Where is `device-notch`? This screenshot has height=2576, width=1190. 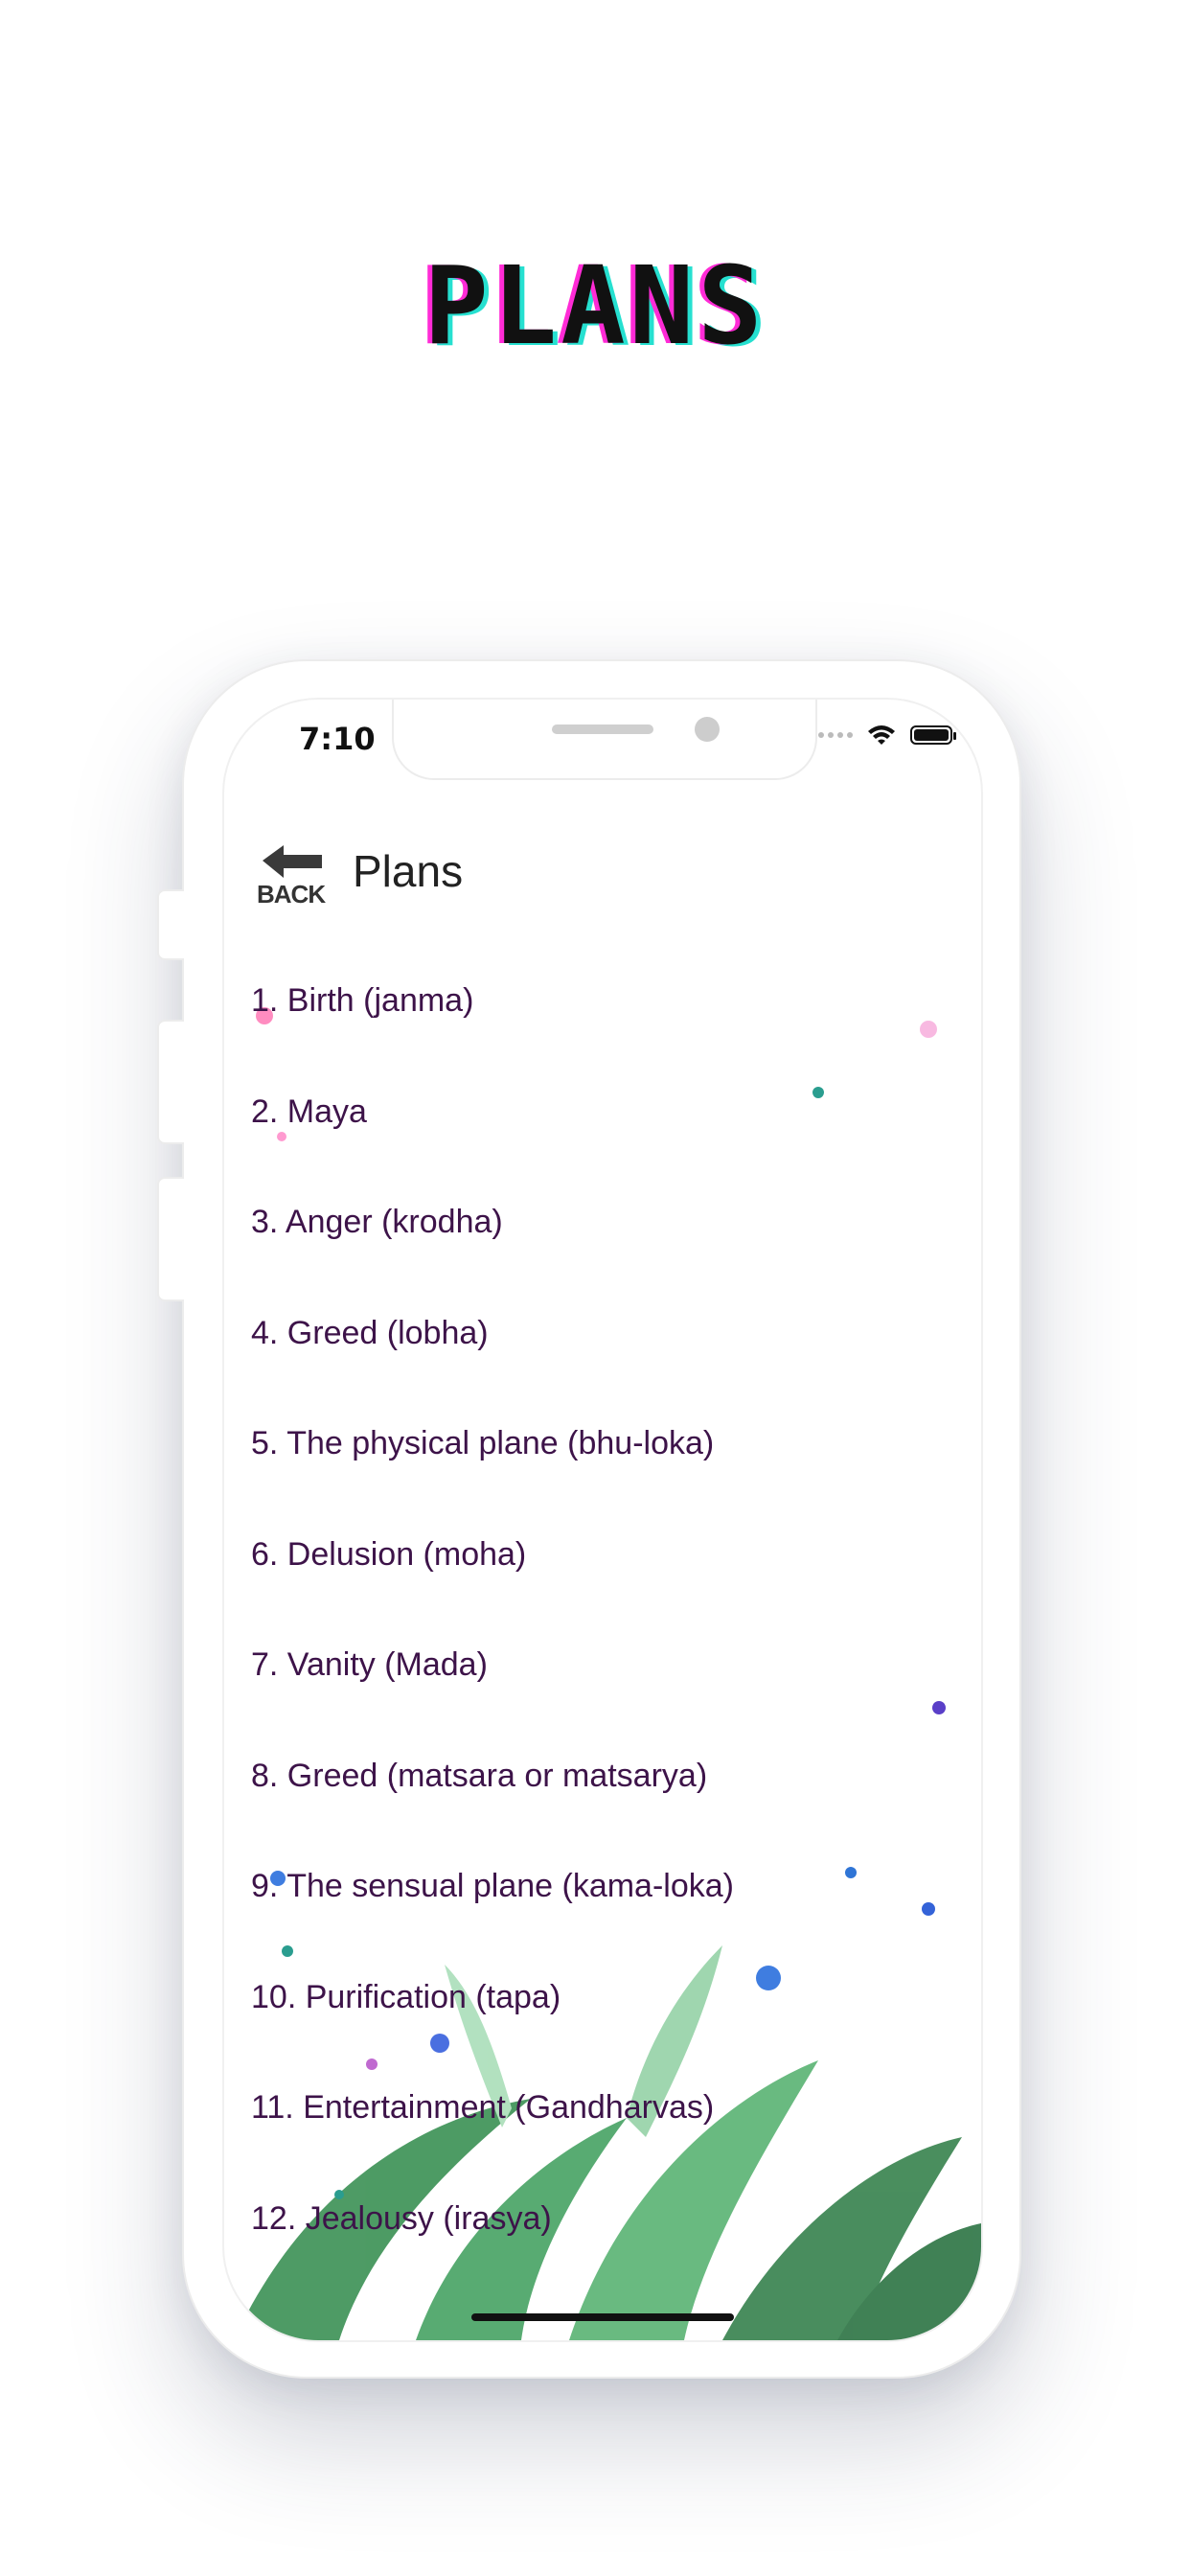 device-notch is located at coordinates (605, 740).